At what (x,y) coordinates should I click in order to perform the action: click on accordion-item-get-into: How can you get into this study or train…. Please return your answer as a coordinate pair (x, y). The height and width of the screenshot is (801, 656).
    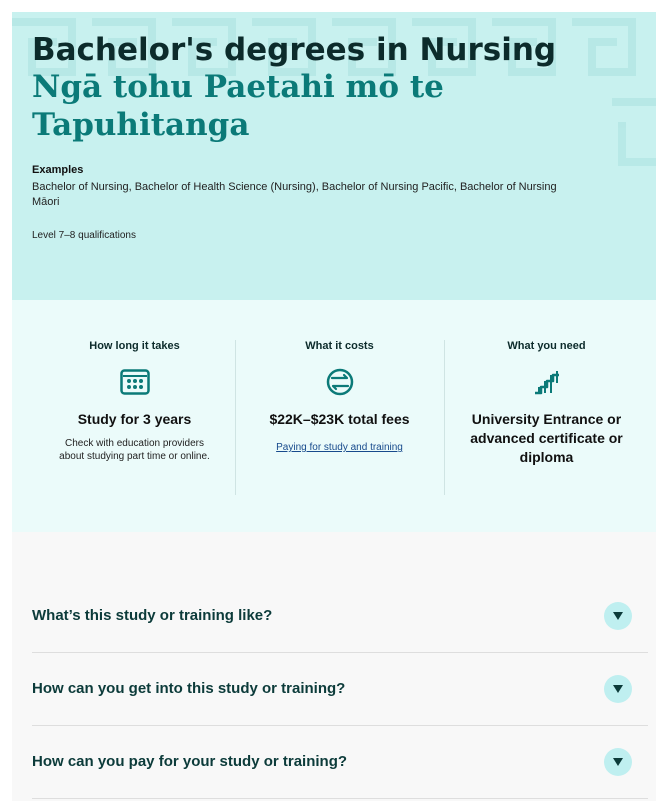
    Looking at the image, I should click on (340, 689).